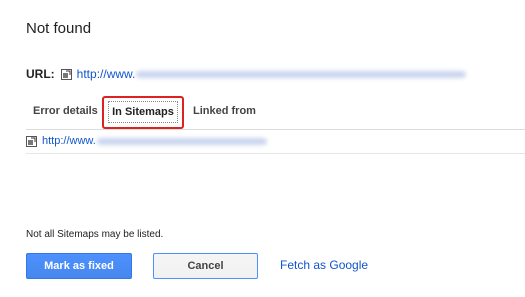  I want to click on sitemap-link: http://www., so click(69, 141).